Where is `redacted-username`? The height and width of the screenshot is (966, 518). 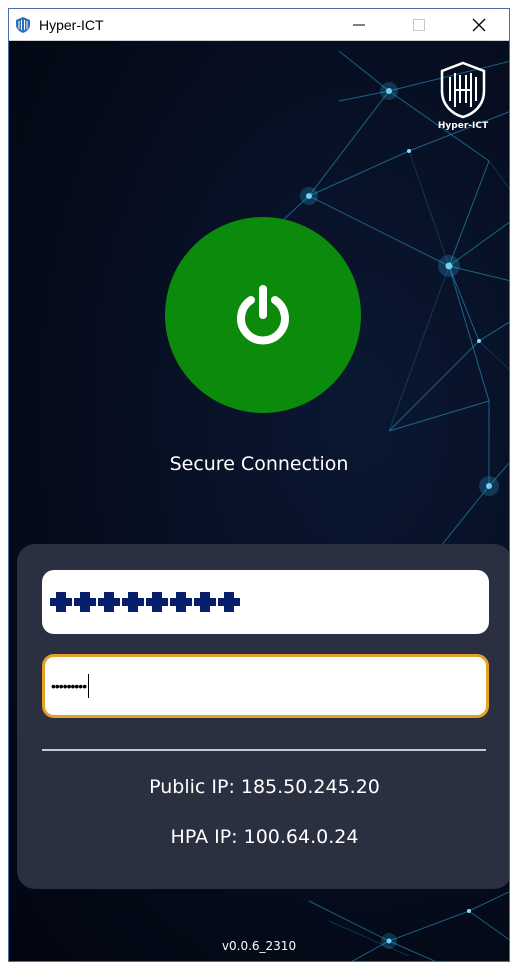
redacted-username is located at coordinates (145, 602).